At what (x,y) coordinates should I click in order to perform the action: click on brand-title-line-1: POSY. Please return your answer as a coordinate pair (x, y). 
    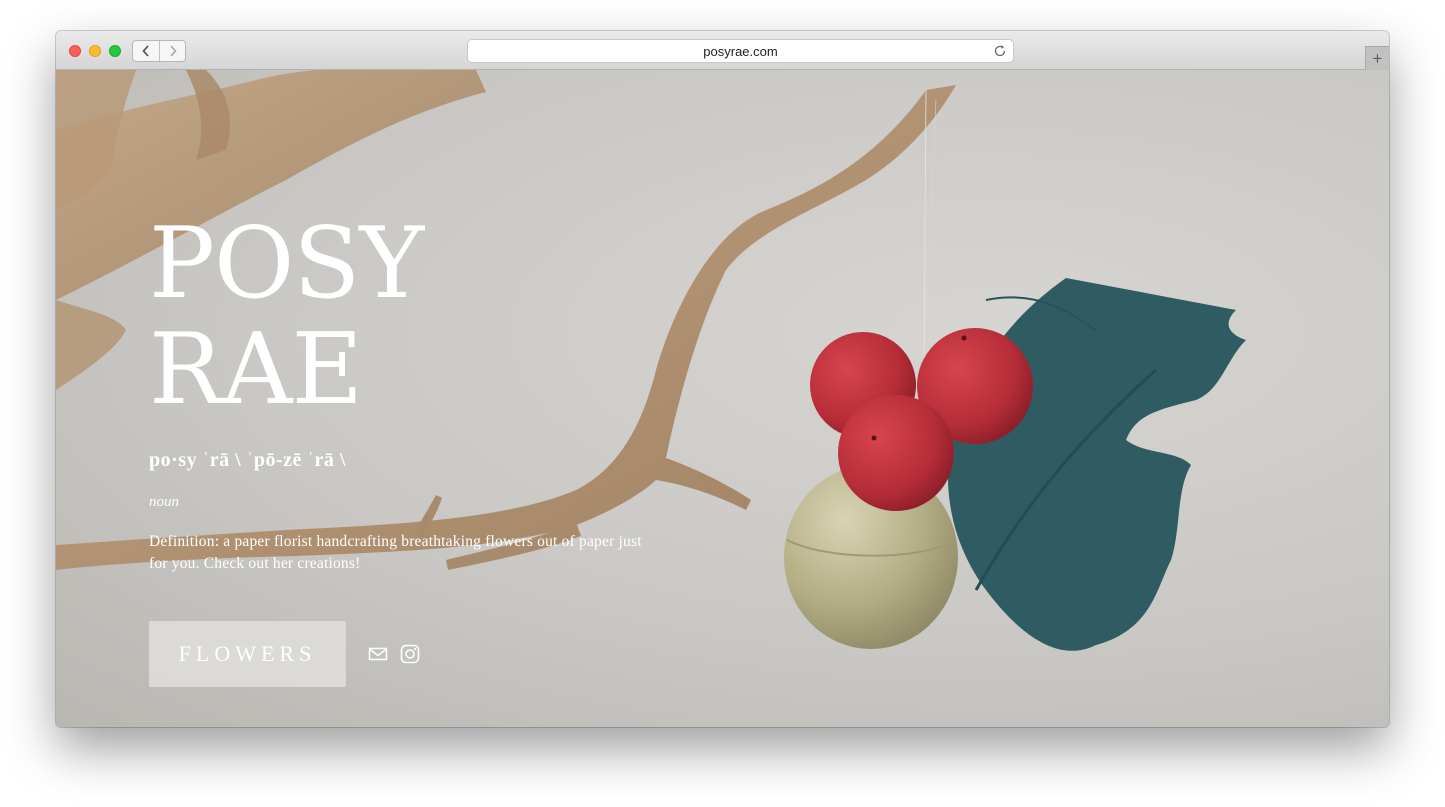
    Looking at the image, I should click on (286, 264).